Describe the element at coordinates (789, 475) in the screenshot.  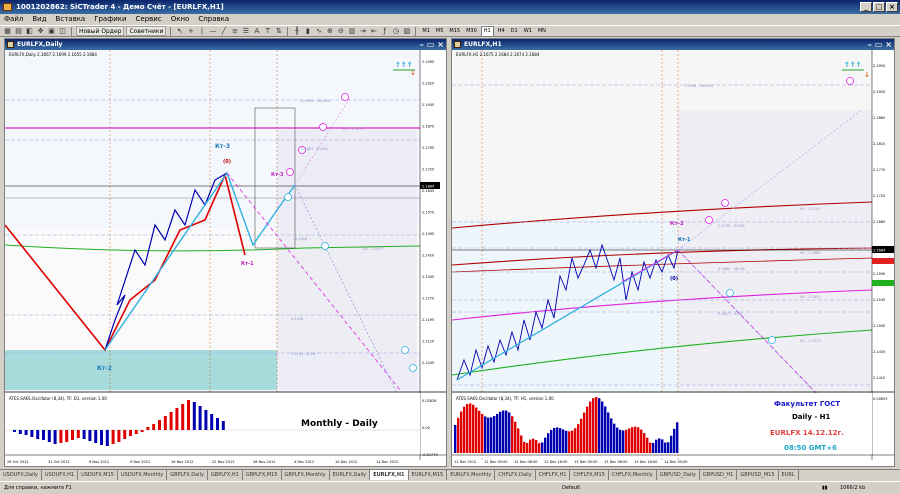
I see `chart-tab: EURL` at that location.